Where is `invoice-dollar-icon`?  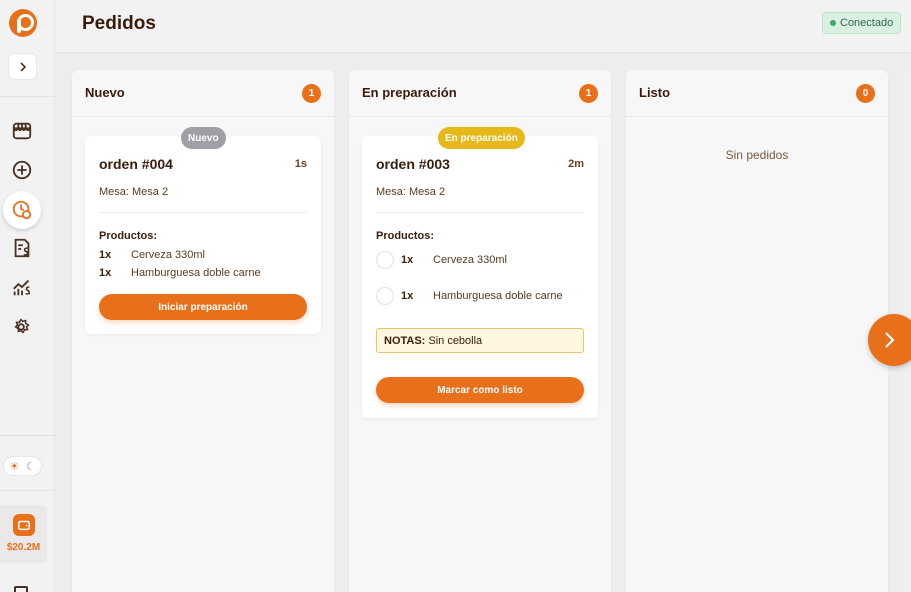
invoice-dollar-icon is located at coordinates (22, 248).